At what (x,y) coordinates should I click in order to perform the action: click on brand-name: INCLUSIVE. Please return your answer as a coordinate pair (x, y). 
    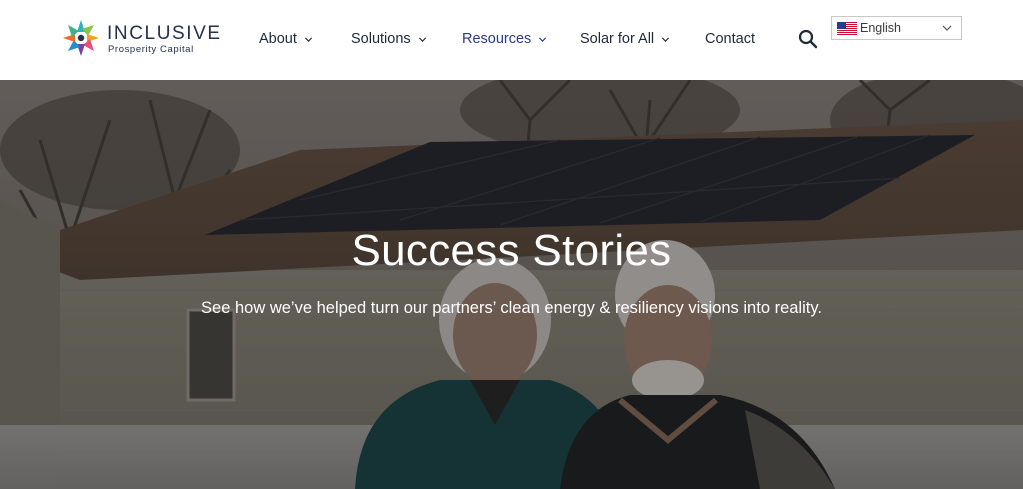
    Looking at the image, I should click on (164, 33).